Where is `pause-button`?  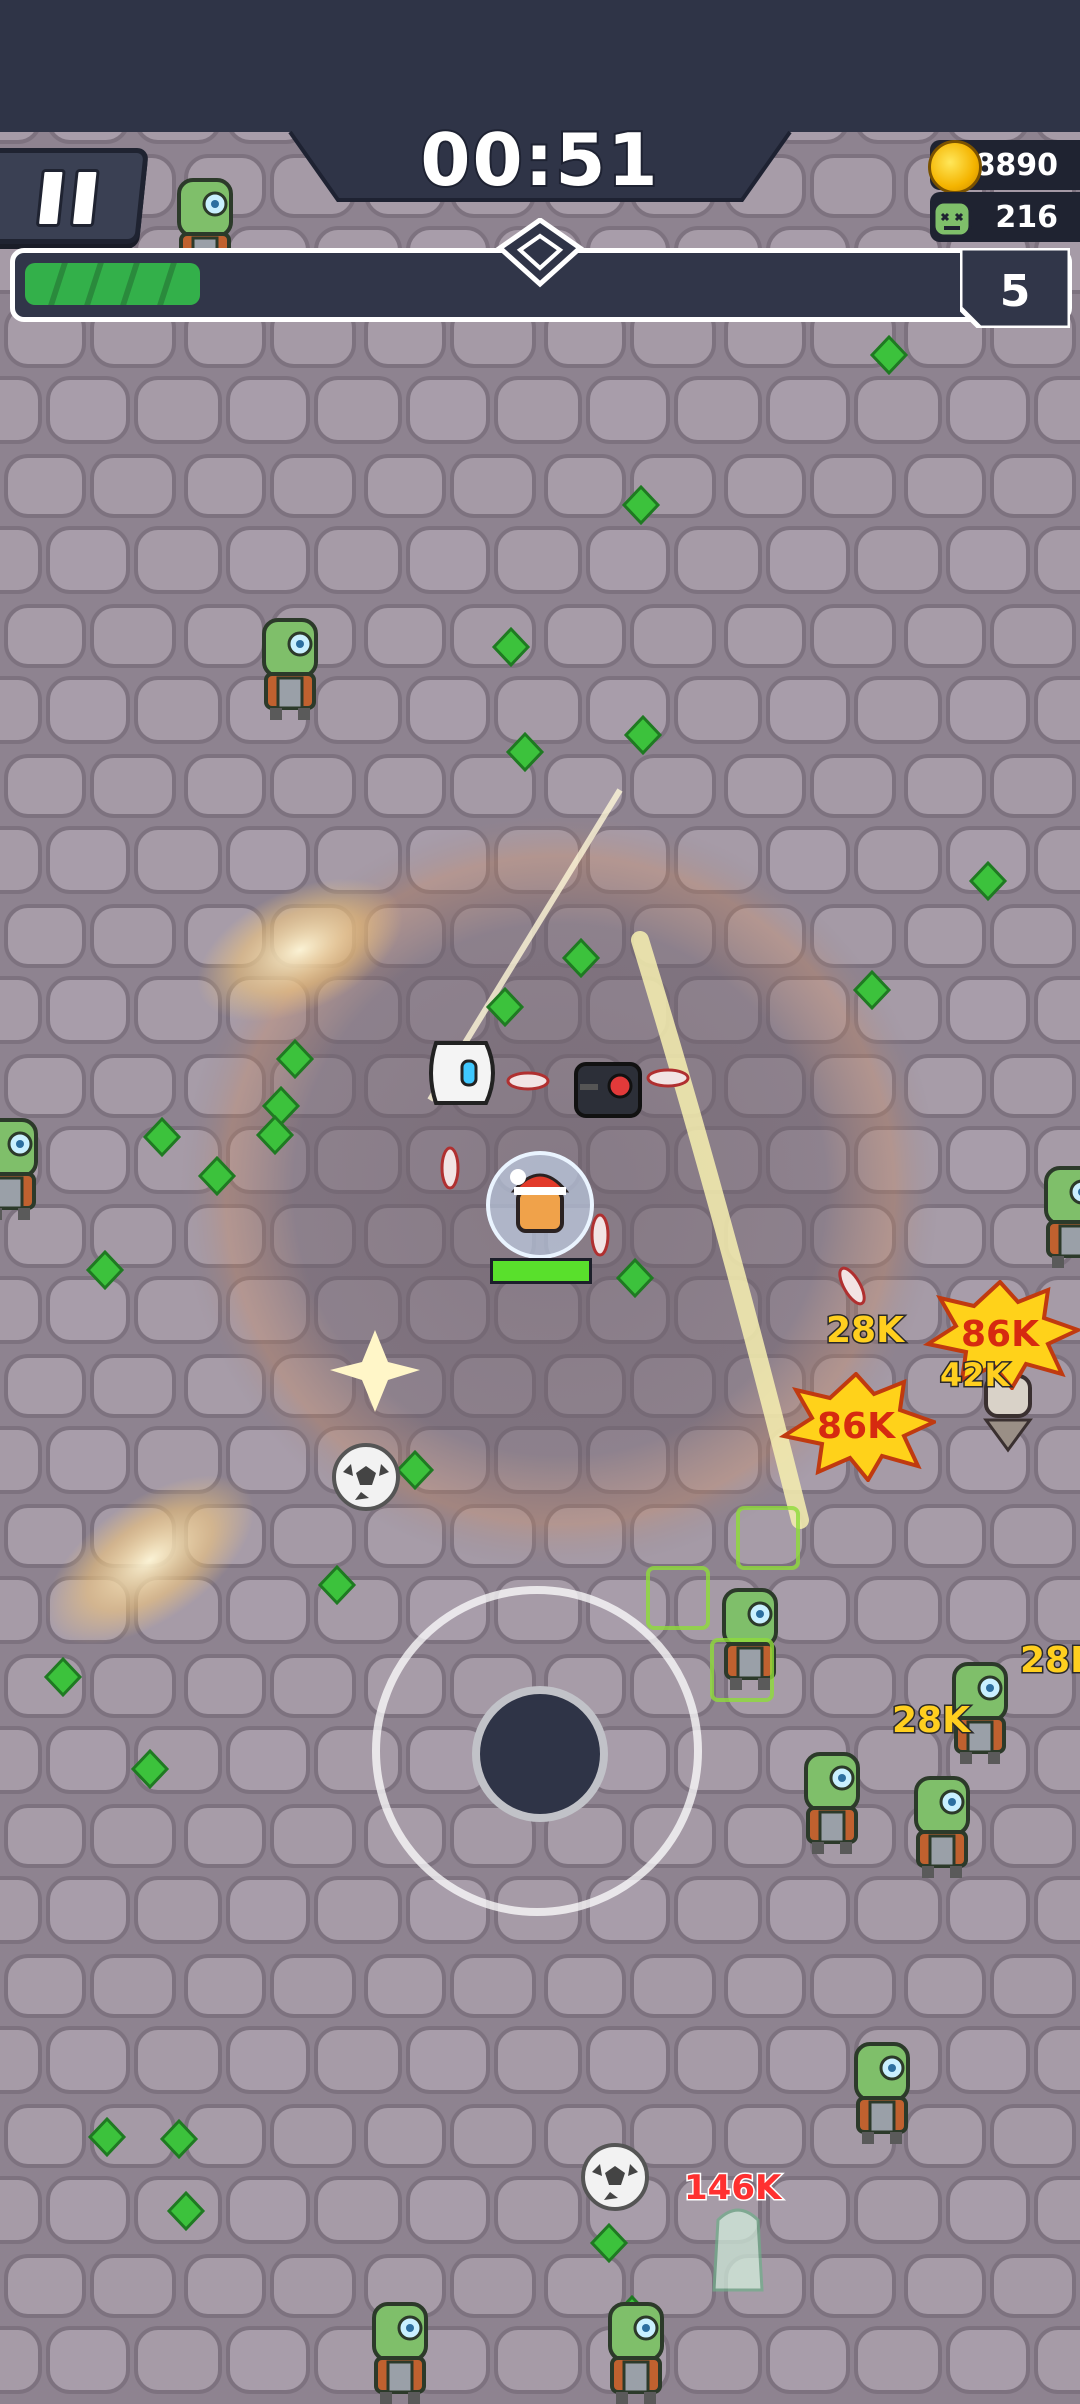
pause-button is located at coordinates (75, 196).